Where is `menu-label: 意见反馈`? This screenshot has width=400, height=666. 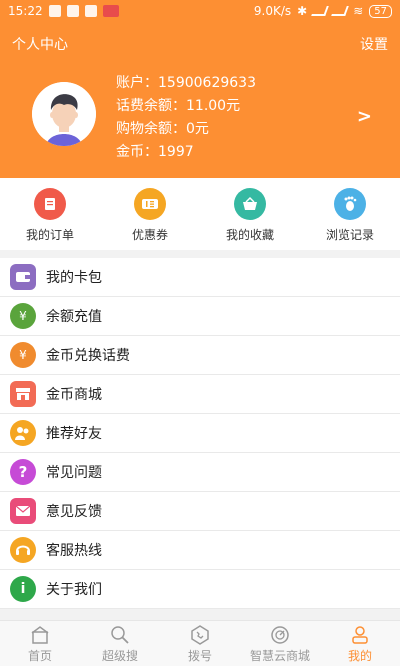 menu-label: 意见反馈 is located at coordinates (74, 512).